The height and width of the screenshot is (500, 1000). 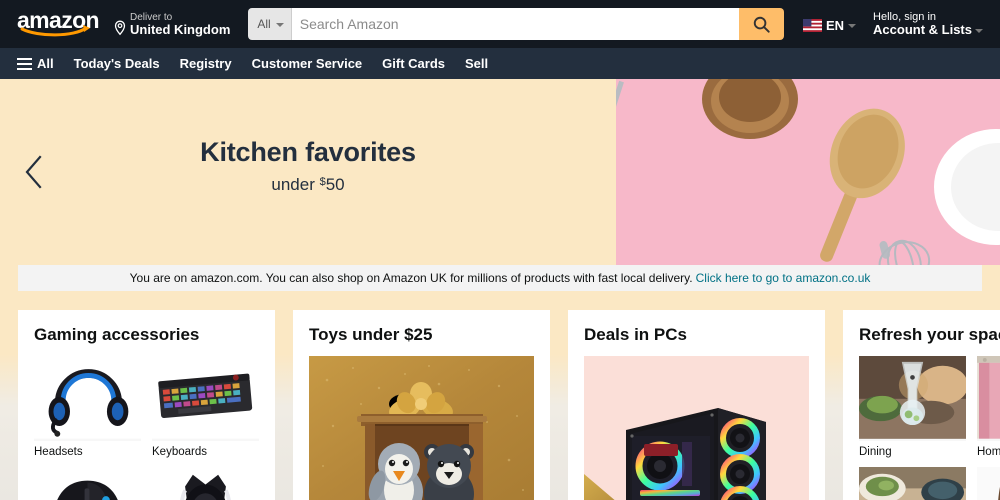 I want to click on hamburger-icon, so click(x=24, y=63).